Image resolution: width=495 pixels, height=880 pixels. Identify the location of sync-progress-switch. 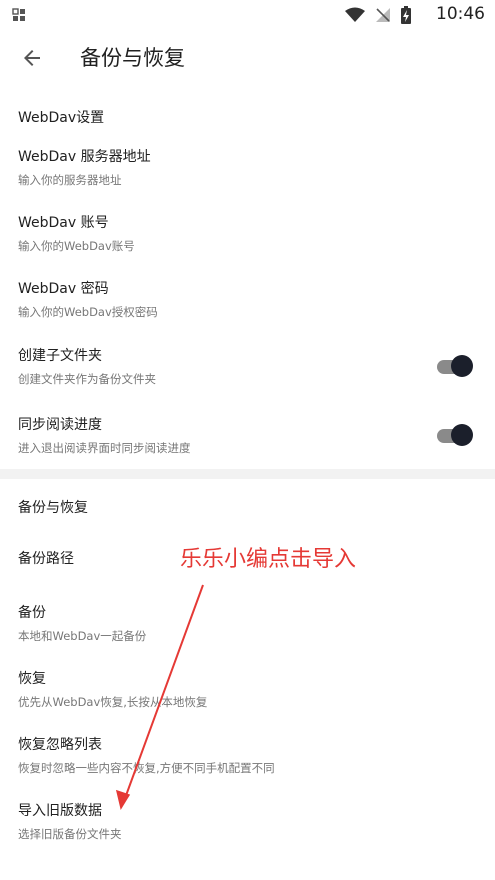
(455, 436).